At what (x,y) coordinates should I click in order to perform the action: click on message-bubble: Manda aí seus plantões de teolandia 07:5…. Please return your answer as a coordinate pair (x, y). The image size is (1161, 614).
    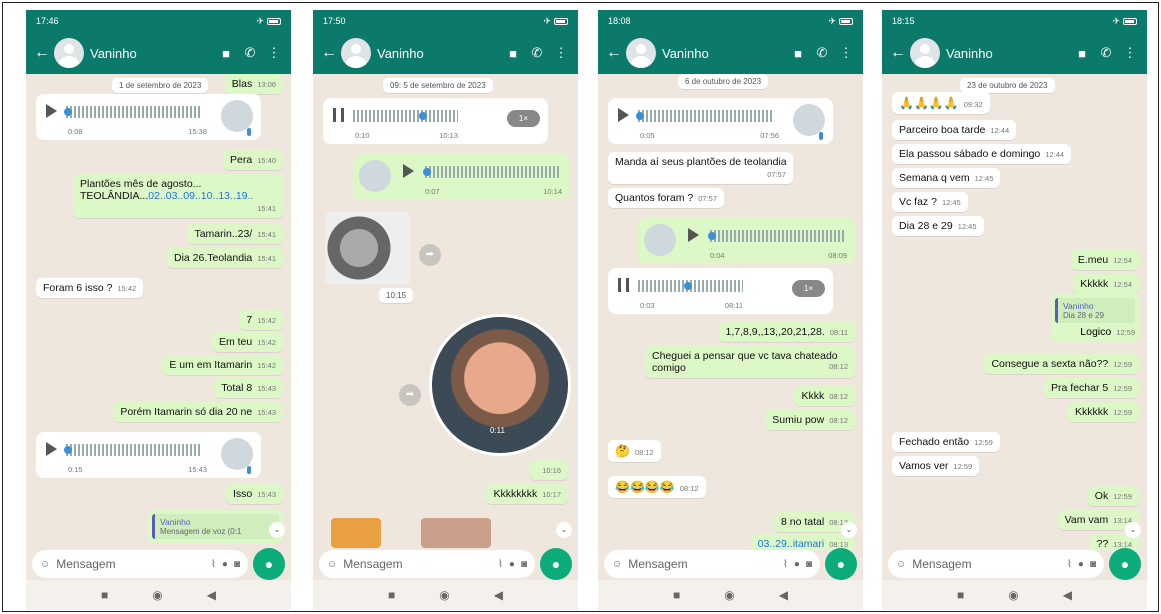
    Looking at the image, I should click on (700, 168).